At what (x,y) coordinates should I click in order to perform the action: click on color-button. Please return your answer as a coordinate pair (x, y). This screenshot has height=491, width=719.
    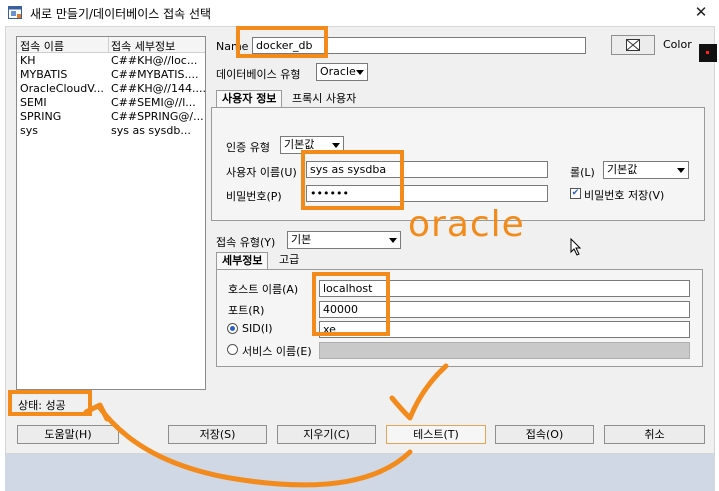
    Looking at the image, I should click on (633, 45).